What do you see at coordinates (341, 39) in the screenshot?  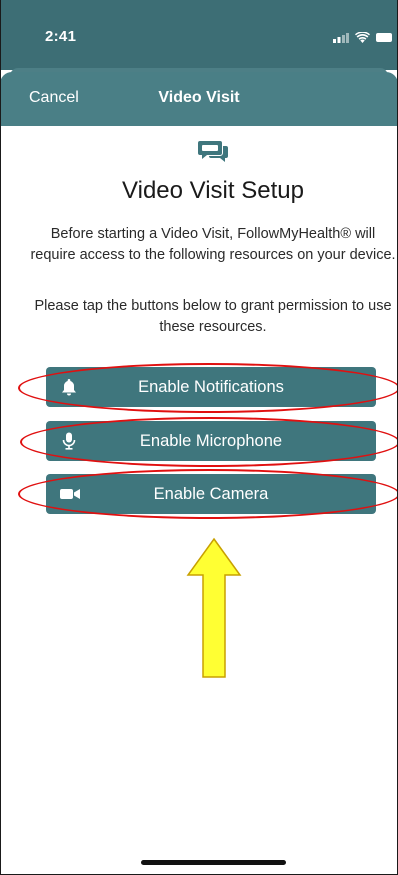 I see `signal-icon` at bounding box center [341, 39].